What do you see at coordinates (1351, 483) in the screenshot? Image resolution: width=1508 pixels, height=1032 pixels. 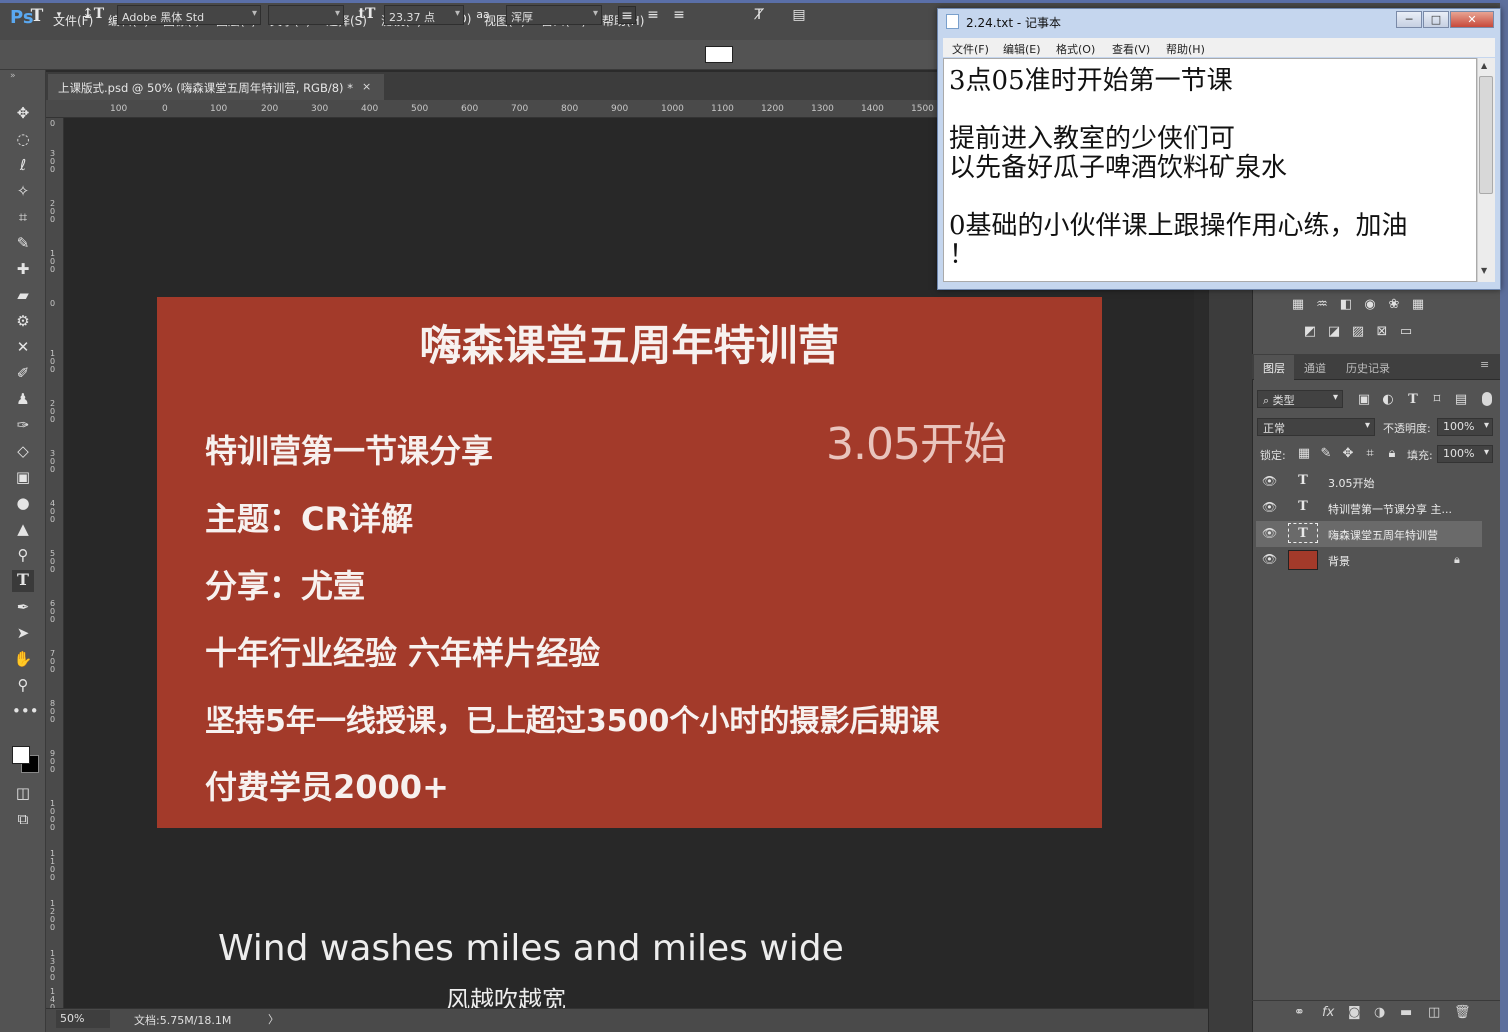 I see `layer-name: 3.05开始` at bounding box center [1351, 483].